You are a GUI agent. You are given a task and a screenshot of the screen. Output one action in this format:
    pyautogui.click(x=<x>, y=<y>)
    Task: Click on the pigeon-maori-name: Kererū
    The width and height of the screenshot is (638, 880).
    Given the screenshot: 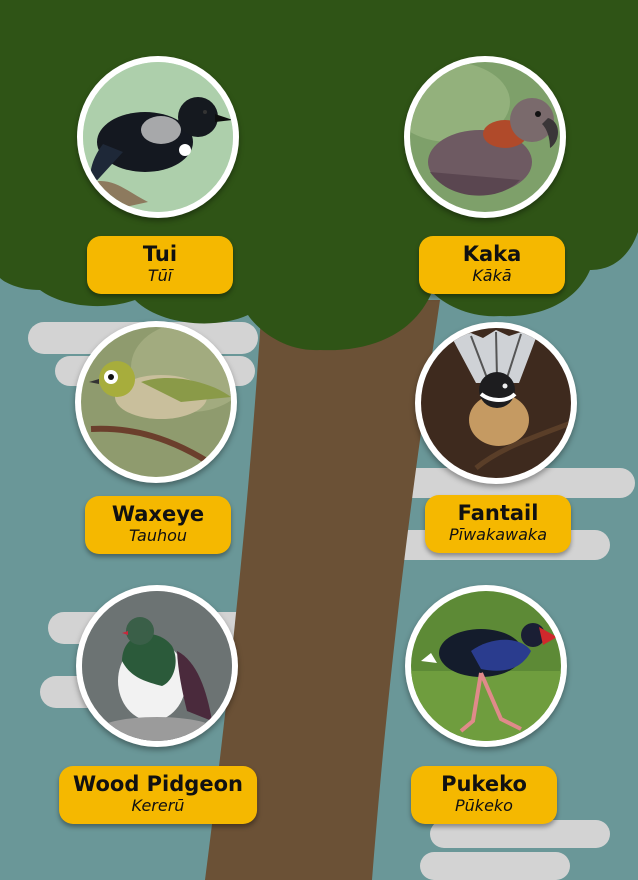 What is the action you would take?
    pyautogui.click(x=158, y=805)
    